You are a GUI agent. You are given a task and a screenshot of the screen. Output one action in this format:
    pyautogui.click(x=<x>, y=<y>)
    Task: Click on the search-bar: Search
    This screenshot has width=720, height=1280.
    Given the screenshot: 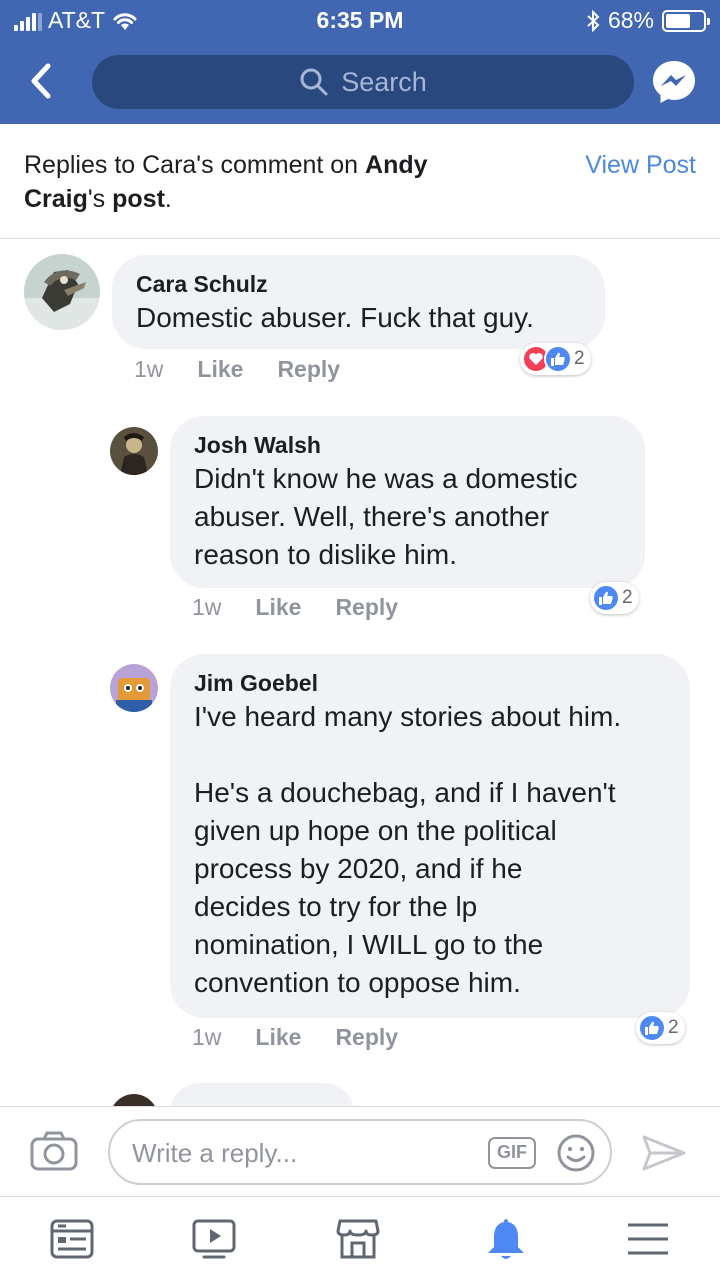 What is the action you would take?
    pyautogui.click(x=363, y=82)
    